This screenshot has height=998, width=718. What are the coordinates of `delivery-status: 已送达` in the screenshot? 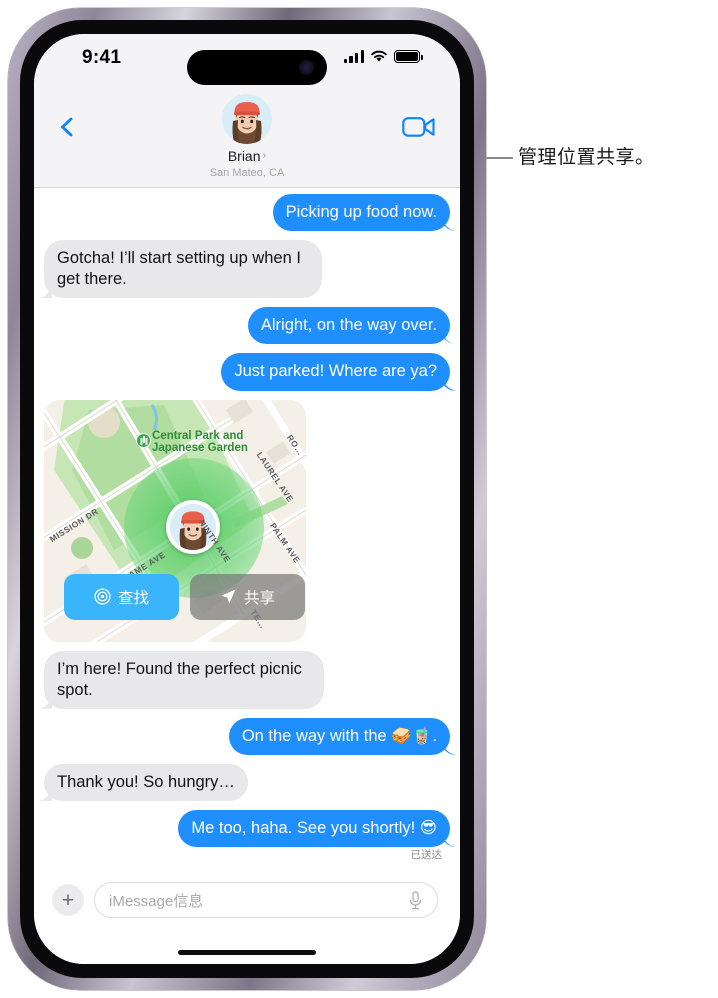 It's located at (426, 855).